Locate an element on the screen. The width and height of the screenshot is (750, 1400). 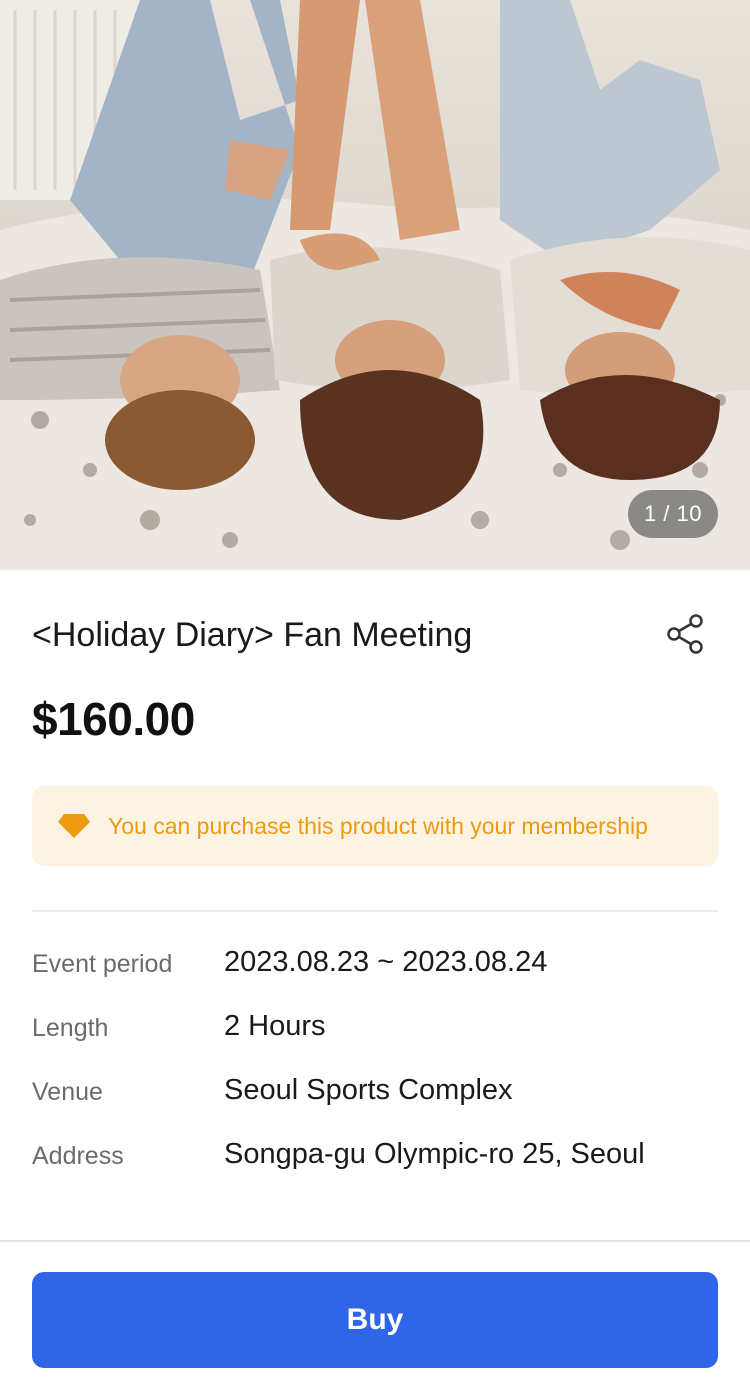
bottom-action-bar: Buy is located at coordinates (375, 1320).